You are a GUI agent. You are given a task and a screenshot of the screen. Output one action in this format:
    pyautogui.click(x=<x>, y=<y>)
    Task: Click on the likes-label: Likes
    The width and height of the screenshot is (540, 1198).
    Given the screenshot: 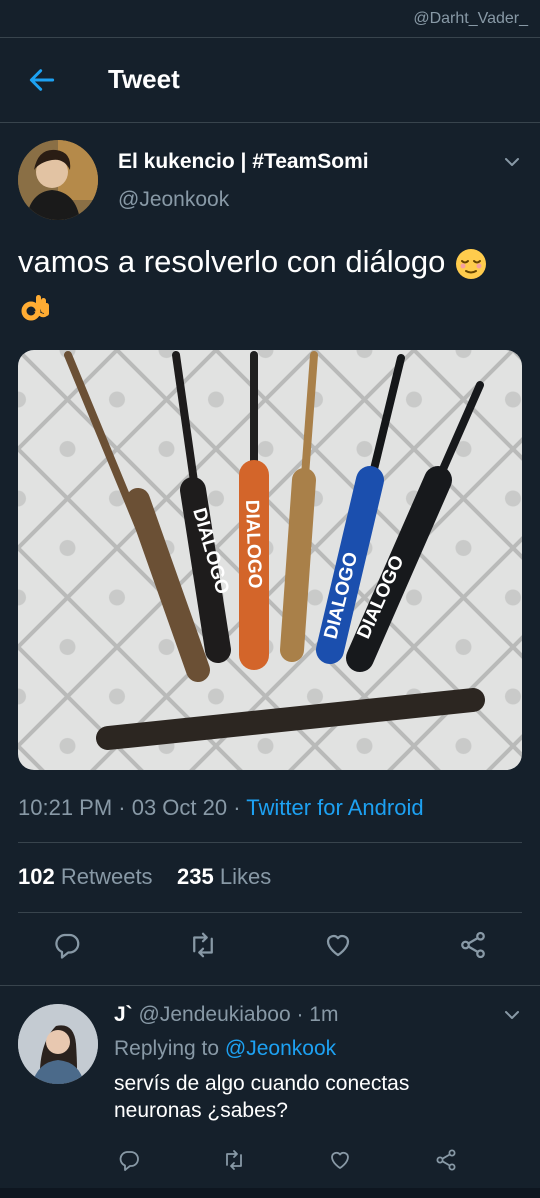 What is the action you would take?
    pyautogui.click(x=245, y=876)
    